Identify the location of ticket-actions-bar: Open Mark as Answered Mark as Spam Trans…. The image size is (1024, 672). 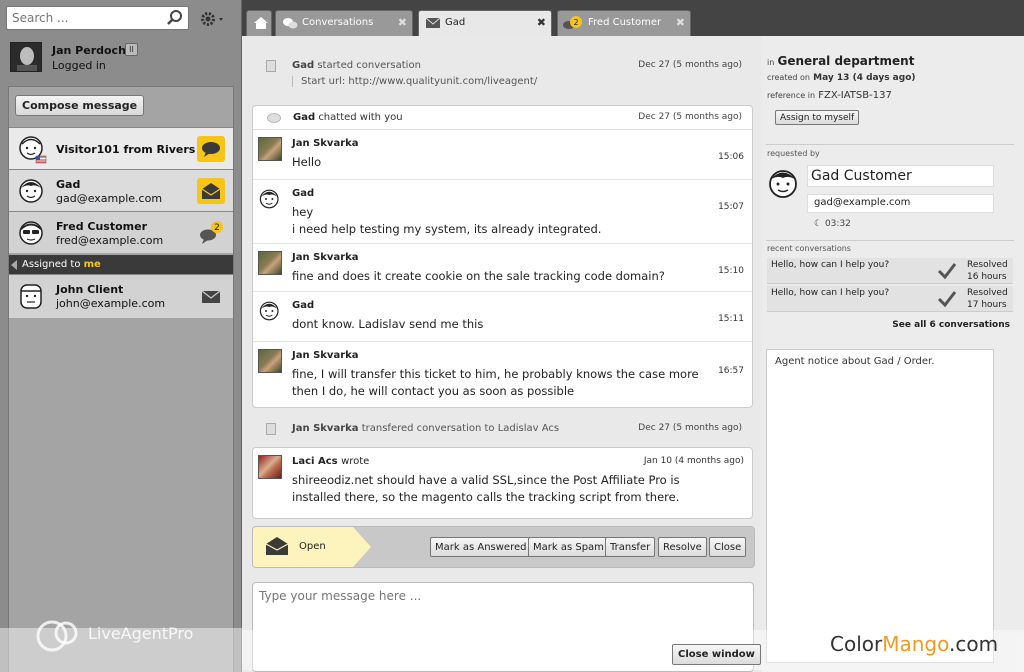
(503, 547).